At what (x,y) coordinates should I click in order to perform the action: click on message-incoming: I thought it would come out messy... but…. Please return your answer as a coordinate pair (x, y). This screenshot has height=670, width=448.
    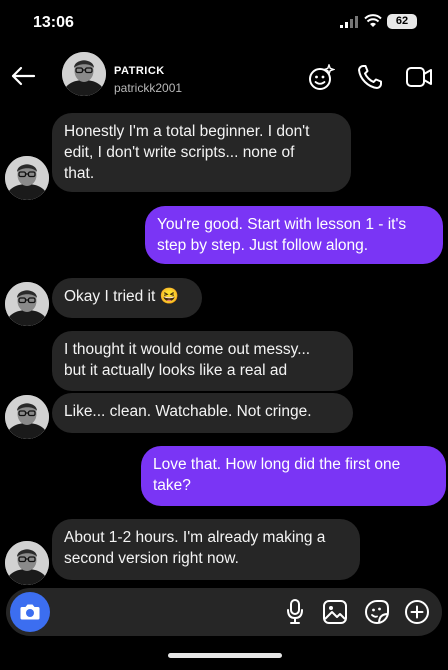
    Looking at the image, I should click on (202, 361).